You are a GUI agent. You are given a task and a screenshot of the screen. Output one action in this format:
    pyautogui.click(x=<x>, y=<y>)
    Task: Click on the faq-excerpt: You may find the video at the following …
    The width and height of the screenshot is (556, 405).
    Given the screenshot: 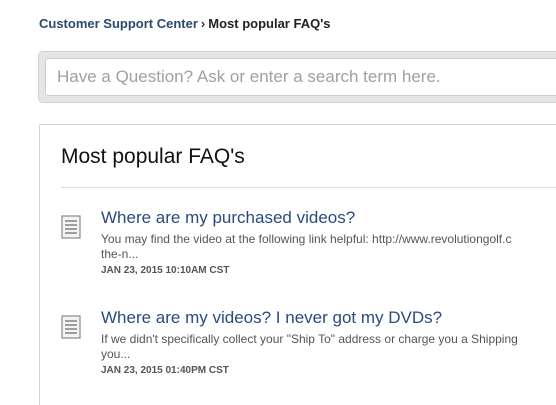 What is the action you would take?
    pyautogui.click(x=328, y=247)
    